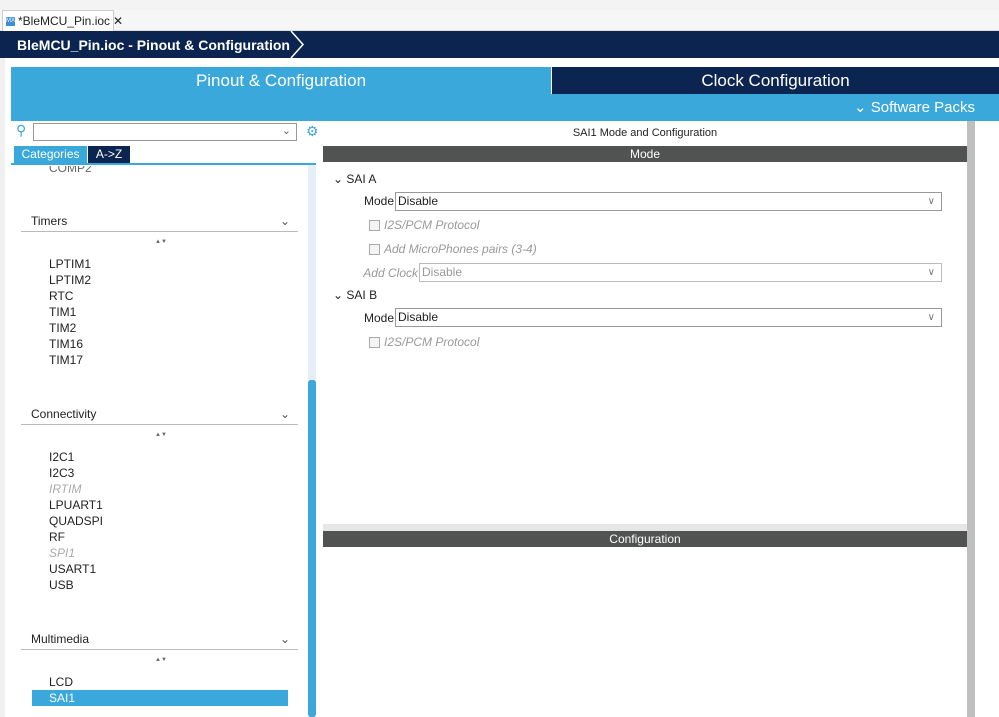 The image size is (999, 717). What do you see at coordinates (645, 133) in the screenshot?
I see `panel-title: SAI1 Mode and Configuration` at bounding box center [645, 133].